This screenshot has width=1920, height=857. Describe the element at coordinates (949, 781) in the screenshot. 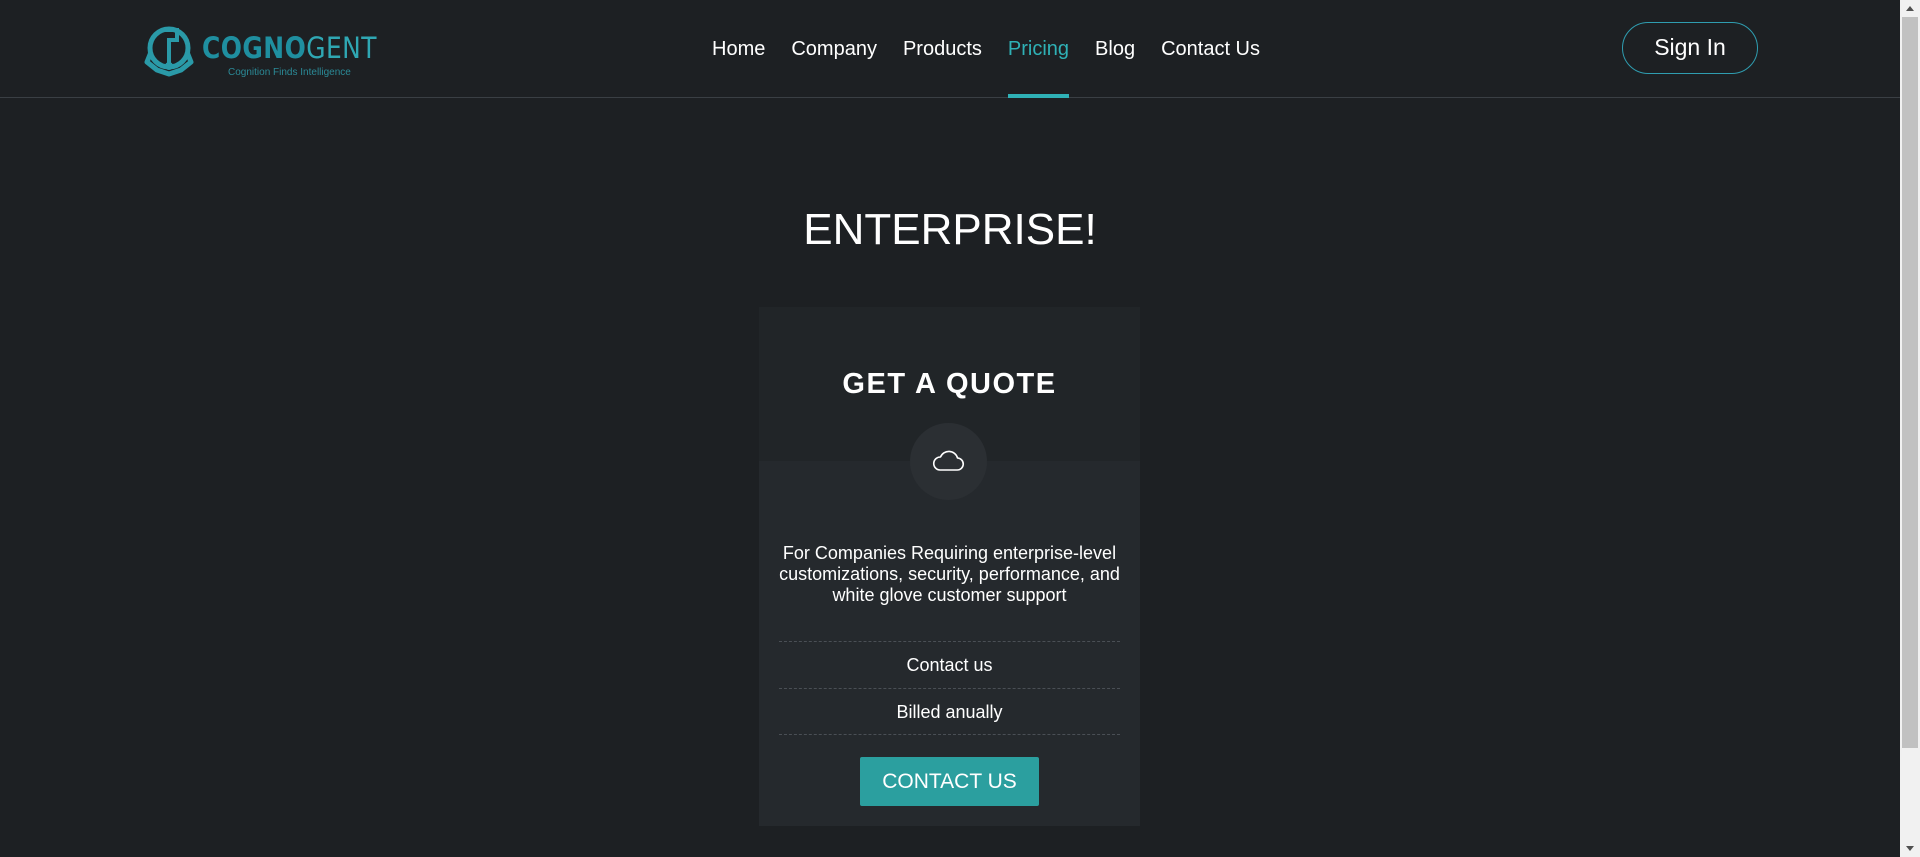

I see `contact-us-button: CONTACT US` at that location.